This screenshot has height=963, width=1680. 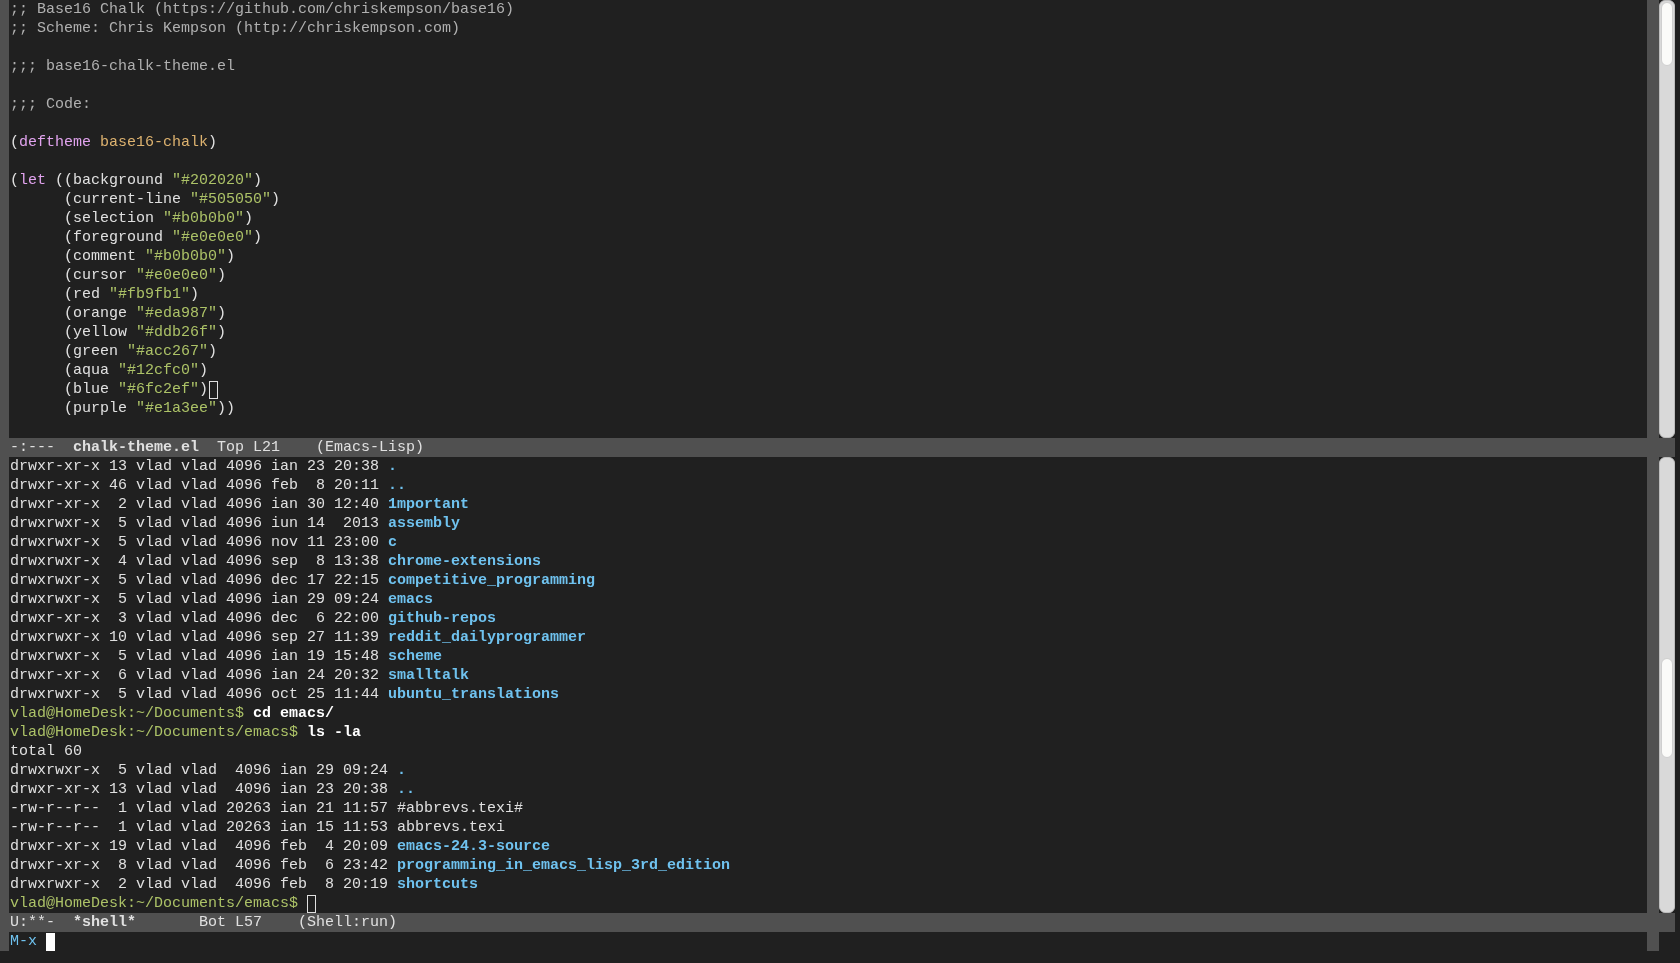 I want to click on minibuffer-prompt: M-x, so click(x=23, y=941).